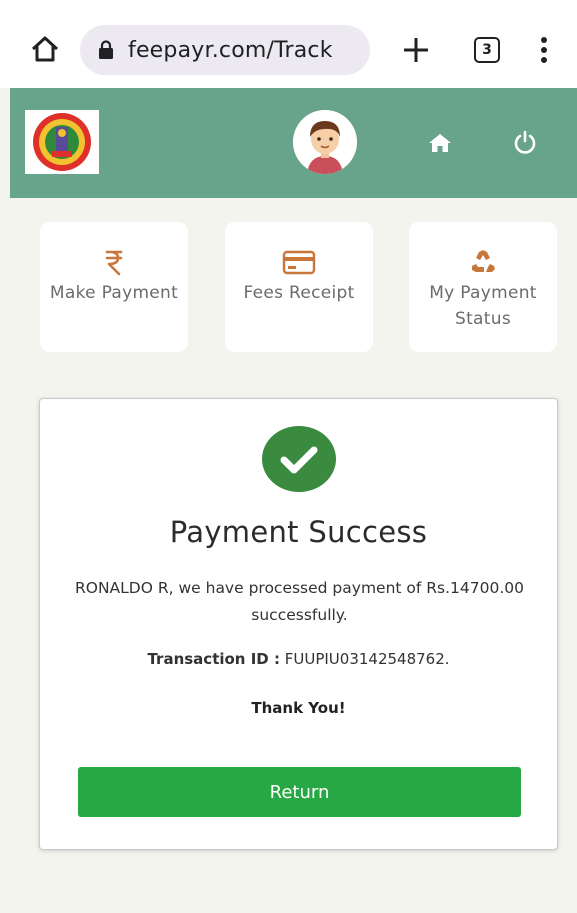 Image resolution: width=577 pixels, height=913 pixels. Describe the element at coordinates (298, 708) in the screenshot. I see `thank-you-text: Thank You!` at that location.